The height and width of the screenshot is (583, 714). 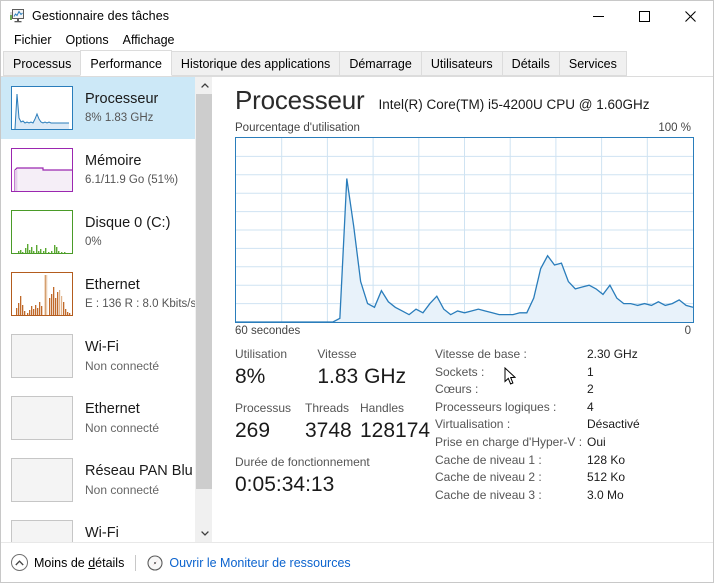 What do you see at coordinates (126, 63) in the screenshot?
I see `tab-performance: Performance` at bounding box center [126, 63].